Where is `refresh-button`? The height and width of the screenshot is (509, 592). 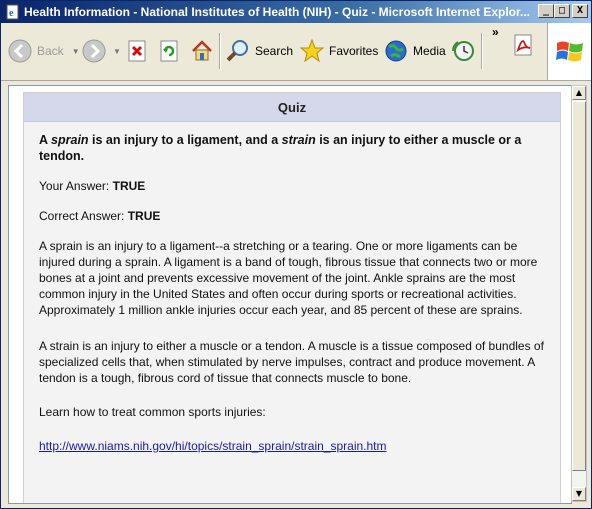
refresh-button is located at coordinates (170, 51).